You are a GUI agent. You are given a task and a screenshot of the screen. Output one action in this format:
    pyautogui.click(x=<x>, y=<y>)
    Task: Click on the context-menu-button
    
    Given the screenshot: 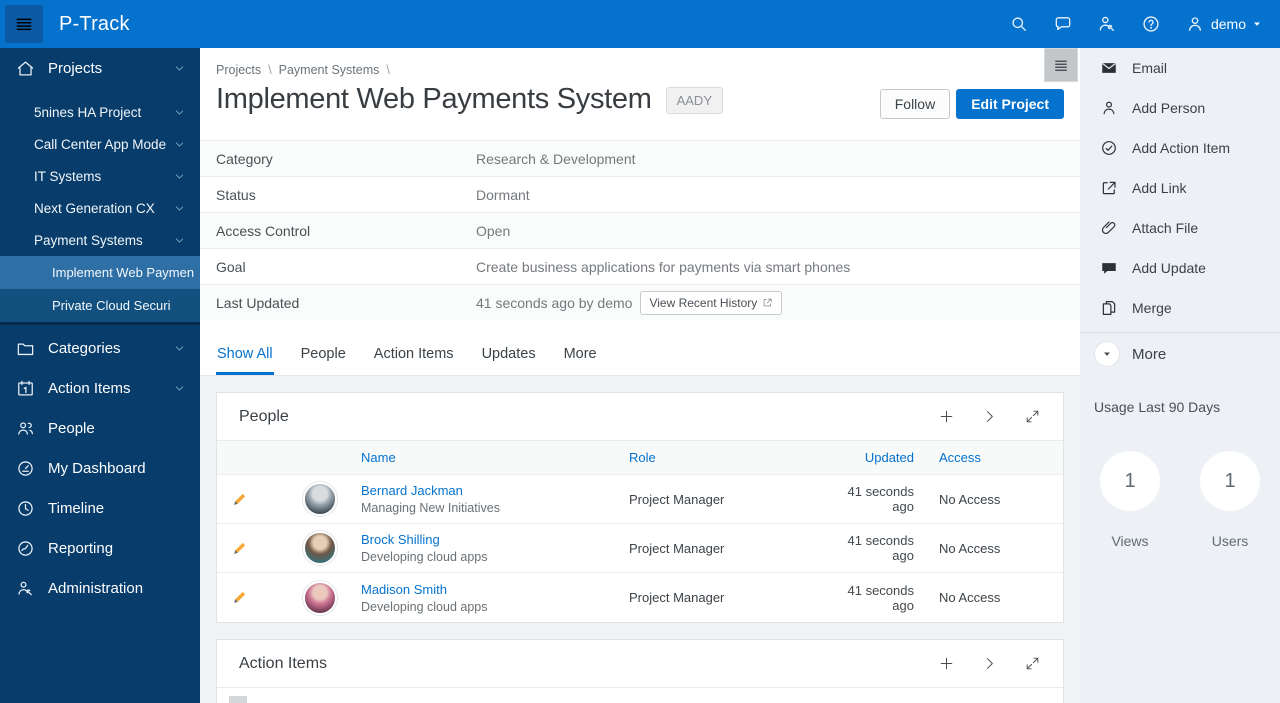 What is the action you would take?
    pyautogui.click(x=1061, y=65)
    